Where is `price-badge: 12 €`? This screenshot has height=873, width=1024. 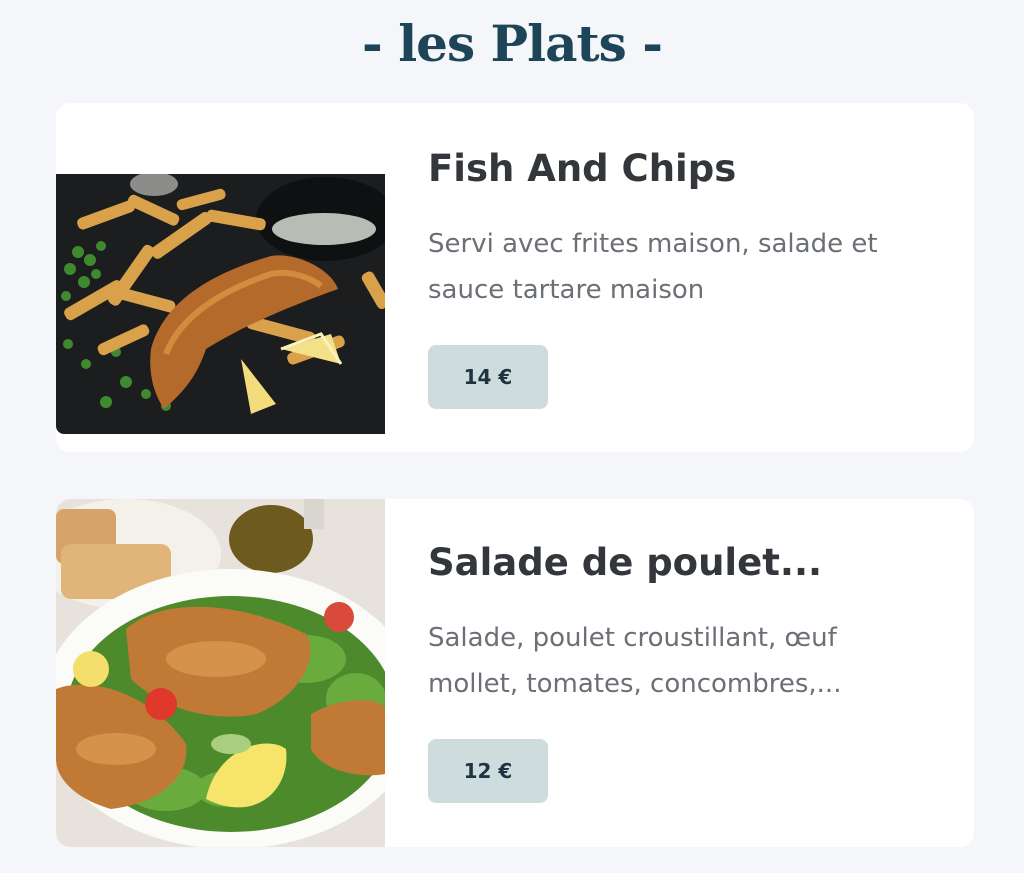 price-badge: 12 € is located at coordinates (488, 771).